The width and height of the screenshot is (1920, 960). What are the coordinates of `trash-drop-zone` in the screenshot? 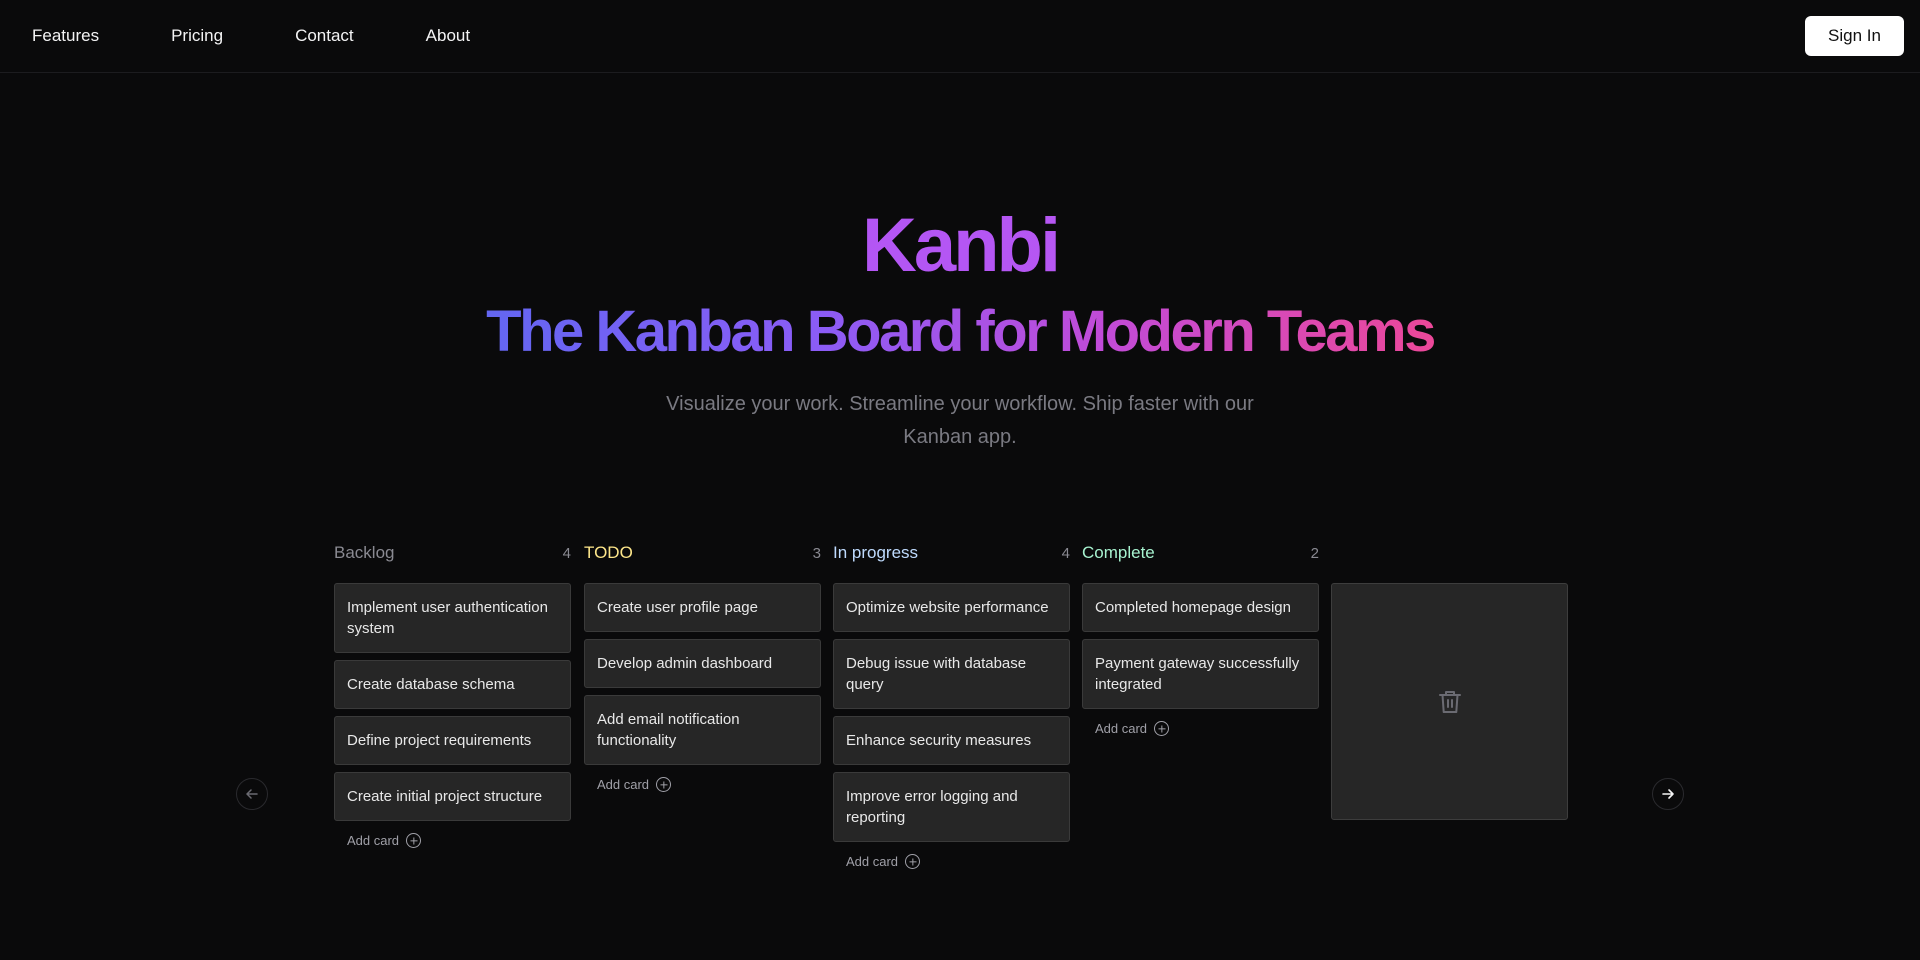 It's located at (1449, 701).